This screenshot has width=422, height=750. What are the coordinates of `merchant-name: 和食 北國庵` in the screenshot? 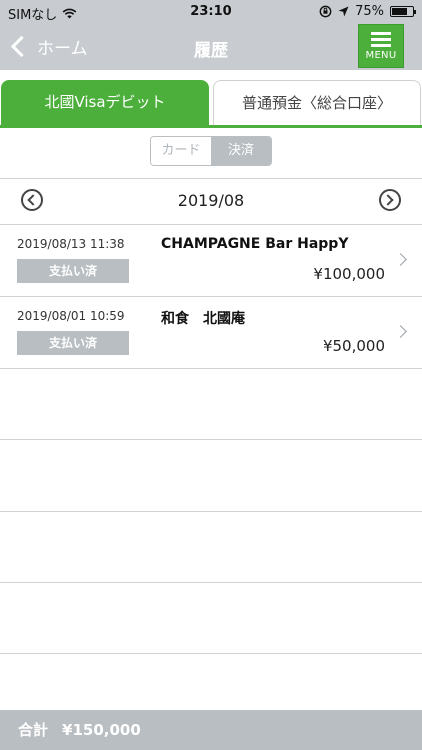 It's located at (203, 319).